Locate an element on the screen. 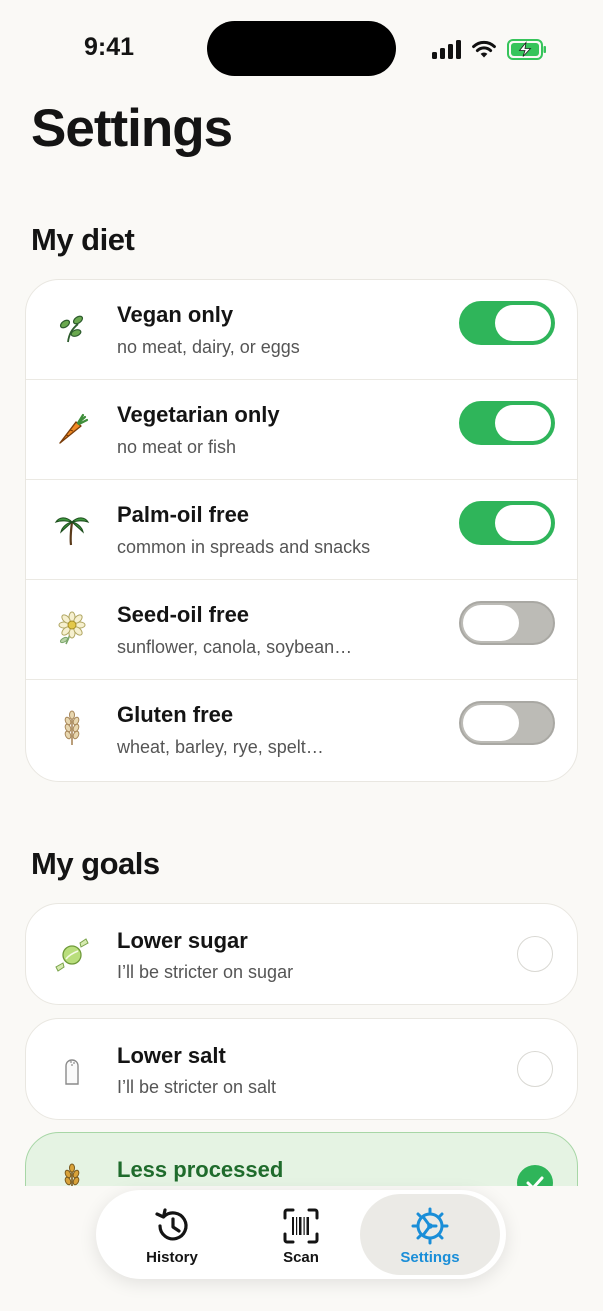 This screenshot has height=1311, width=603. diet-subtitle: common in spreads and snacks is located at coordinates (244, 547).